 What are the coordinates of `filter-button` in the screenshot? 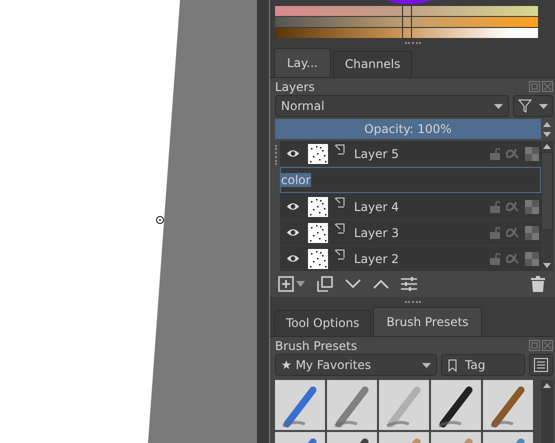 It's located at (533, 106).